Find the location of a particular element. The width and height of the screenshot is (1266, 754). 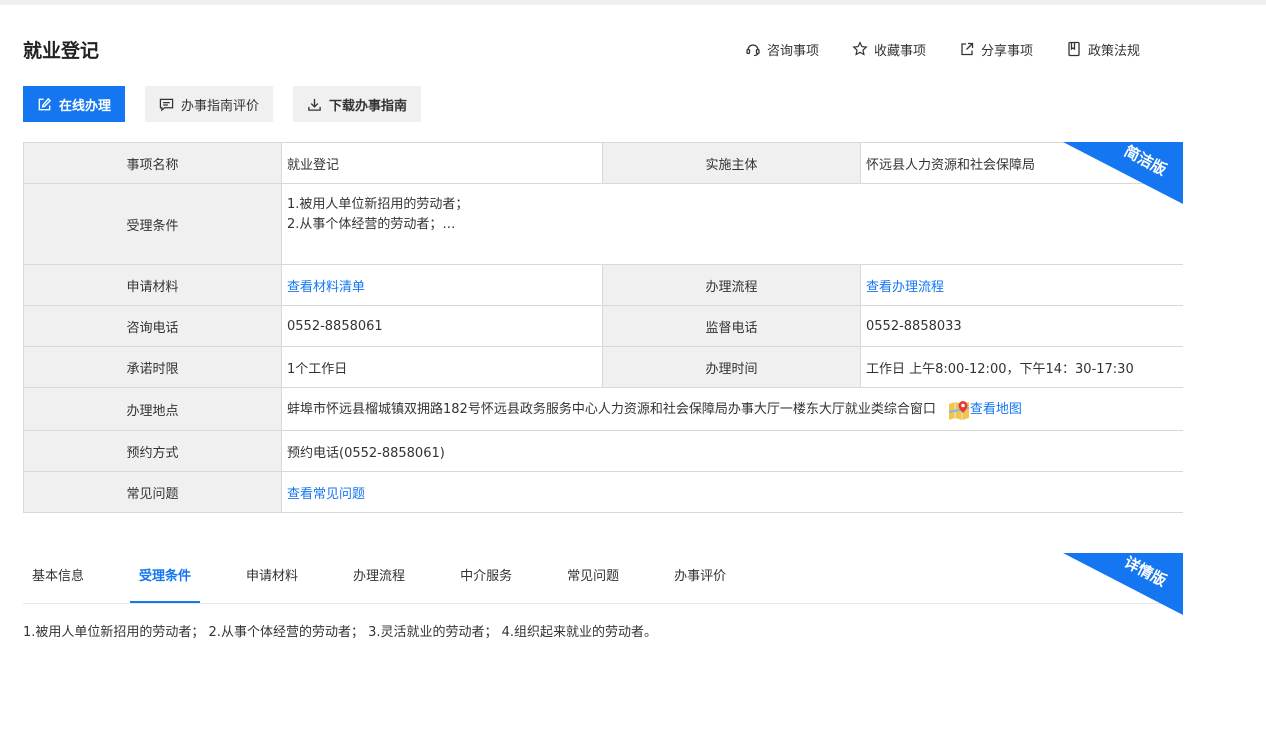

supervise-phone-value: 0552-8858033 is located at coordinates (1021, 326).